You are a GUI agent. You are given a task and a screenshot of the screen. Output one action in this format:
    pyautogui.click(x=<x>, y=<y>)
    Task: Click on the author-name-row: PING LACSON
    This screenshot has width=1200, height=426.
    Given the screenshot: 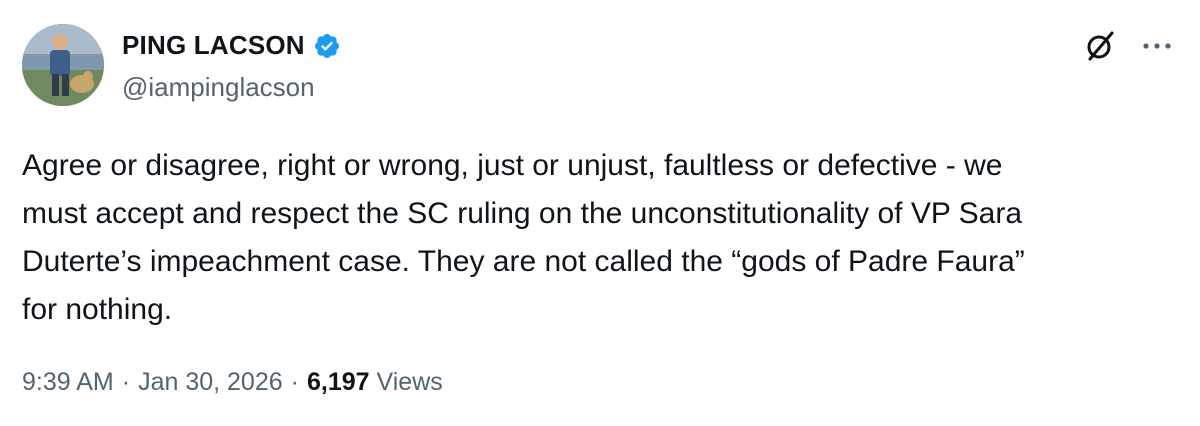 What is the action you would take?
    pyautogui.click(x=231, y=45)
    